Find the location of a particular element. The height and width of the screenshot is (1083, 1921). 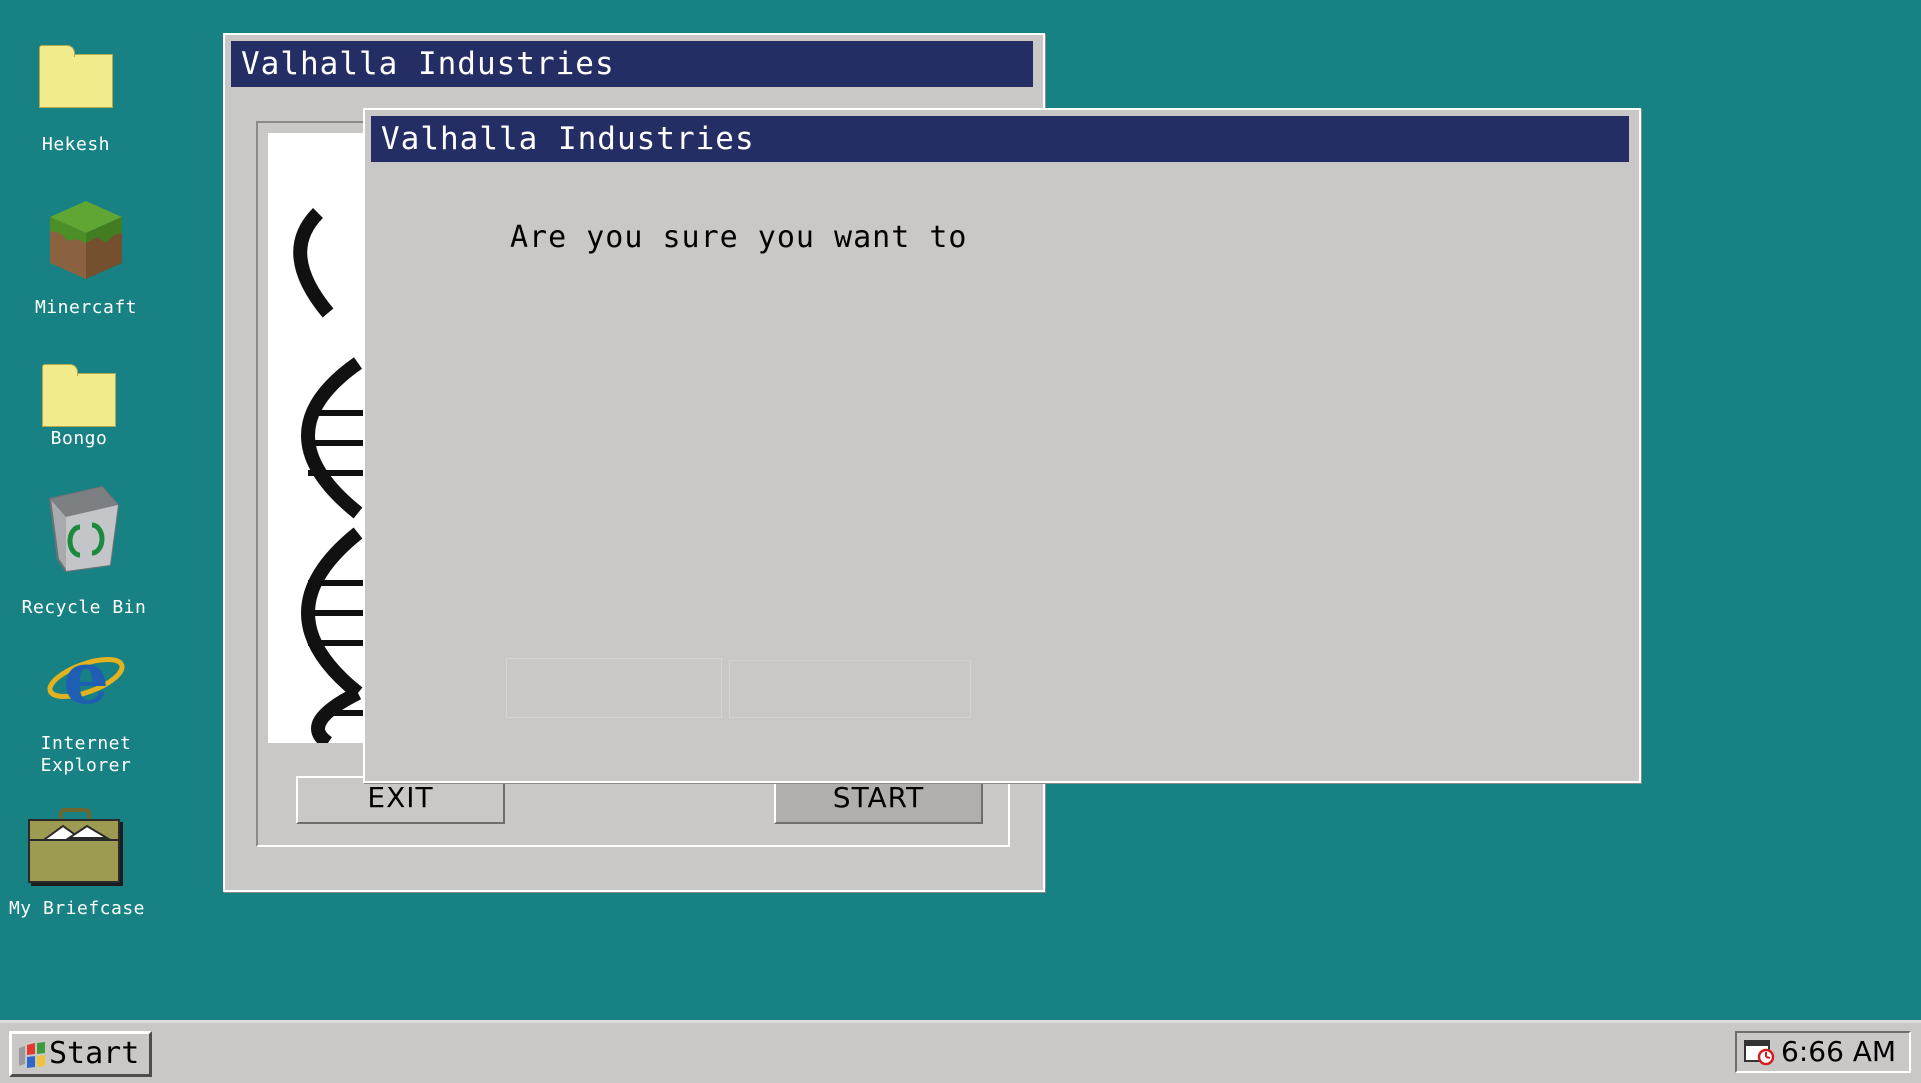

desktop-icon-internet-explorer: e Internet Explorer is located at coordinates (86, 710).